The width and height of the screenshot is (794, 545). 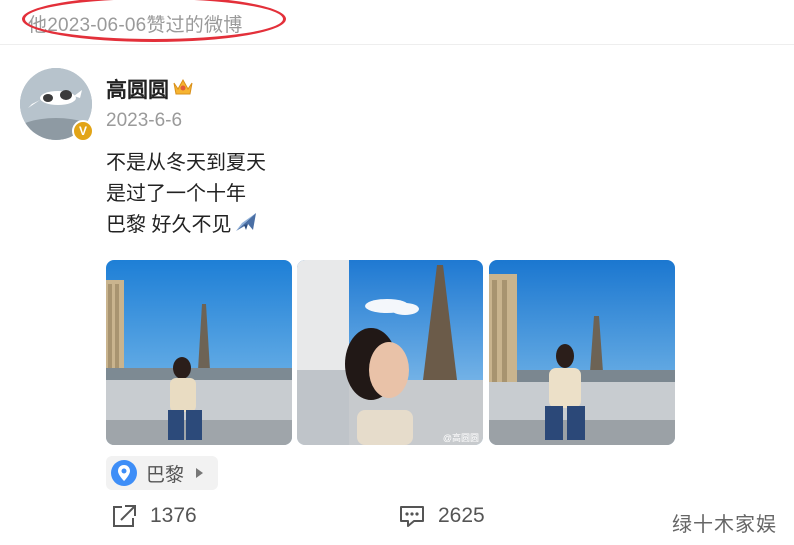 What do you see at coordinates (461, 515) in the screenshot?
I see `comment-count: 2625` at bounding box center [461, 515].